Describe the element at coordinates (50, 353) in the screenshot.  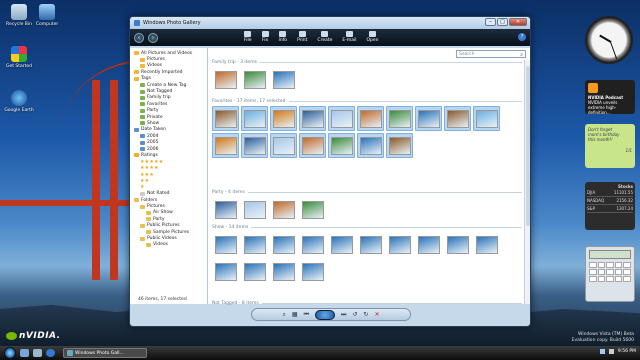
I see `internet-explorer-icon` at that location.